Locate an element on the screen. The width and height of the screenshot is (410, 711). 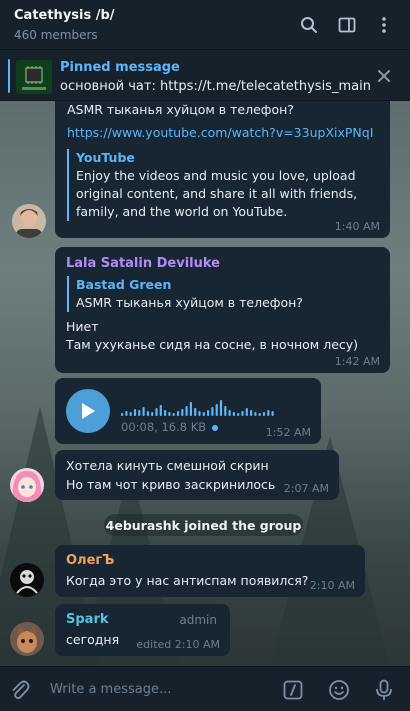
message-text-line: Хотела кинуть смешной скрин is located at coordinates (167, 465).